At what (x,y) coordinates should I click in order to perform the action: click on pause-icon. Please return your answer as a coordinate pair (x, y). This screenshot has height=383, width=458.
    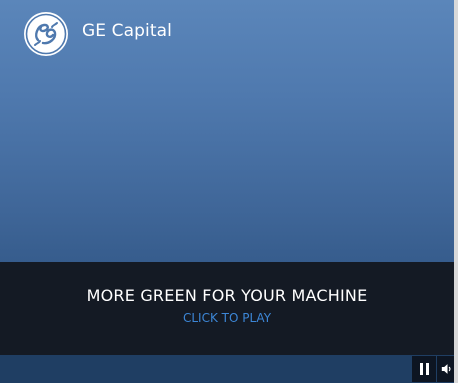
    Looking at the image, I should click on (424, 369).